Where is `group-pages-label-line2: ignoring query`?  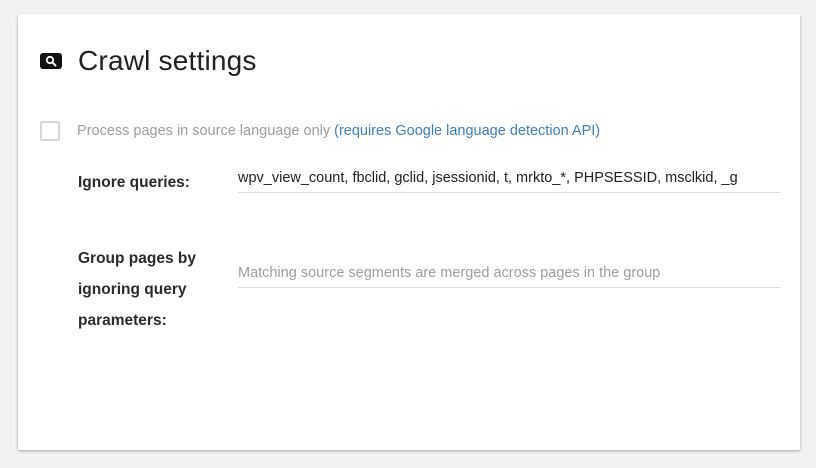
group-pages-label-line2: ignoring query is located at coordinates (132, 289).